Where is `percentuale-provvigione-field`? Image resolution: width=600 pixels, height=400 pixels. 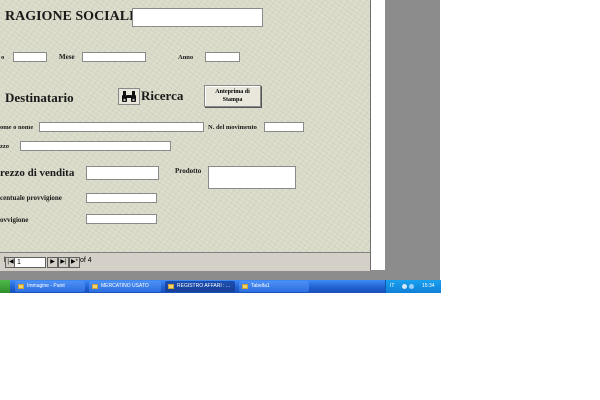
percentuale-provvigione-field is located at coordinates (121, 198).